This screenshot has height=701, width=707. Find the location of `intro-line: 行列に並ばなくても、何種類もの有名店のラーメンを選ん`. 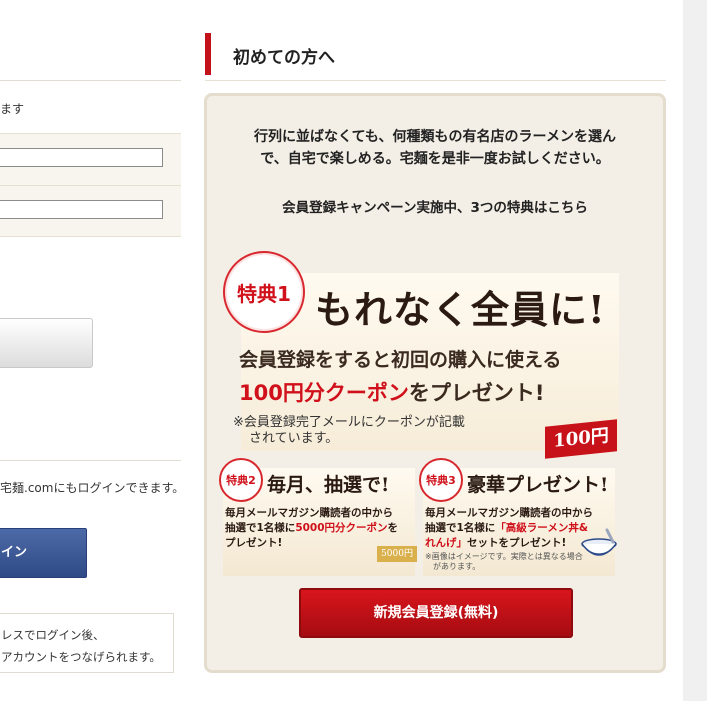

intro-line: 行列に並ばなくても、何種類もの有名店のラーメンを選ん is located at coordinates (435, 137).